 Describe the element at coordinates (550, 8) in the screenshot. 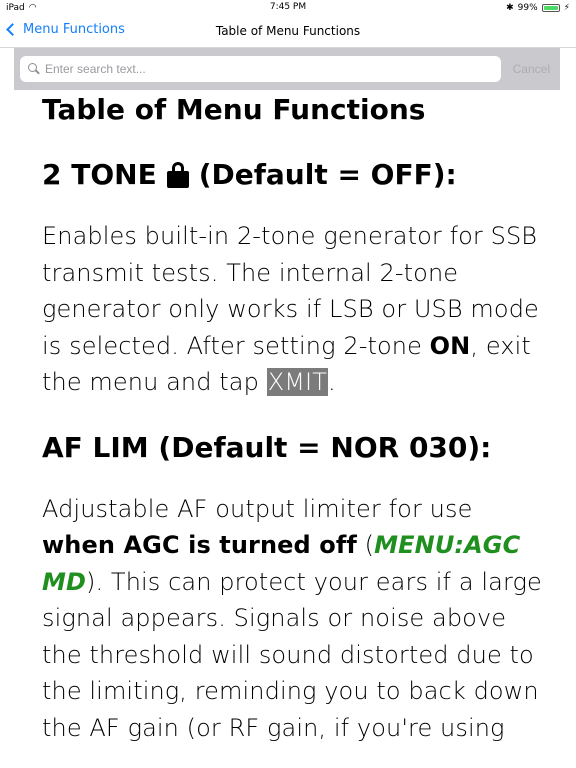

I see `battery-icon` at that location.